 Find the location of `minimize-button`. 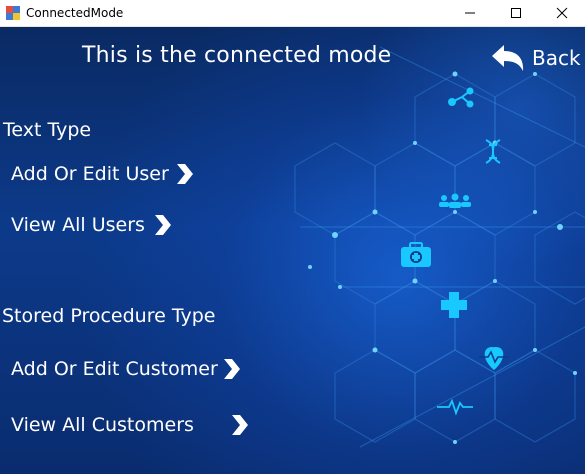

minimize-button is located at coordinates (470, 13).